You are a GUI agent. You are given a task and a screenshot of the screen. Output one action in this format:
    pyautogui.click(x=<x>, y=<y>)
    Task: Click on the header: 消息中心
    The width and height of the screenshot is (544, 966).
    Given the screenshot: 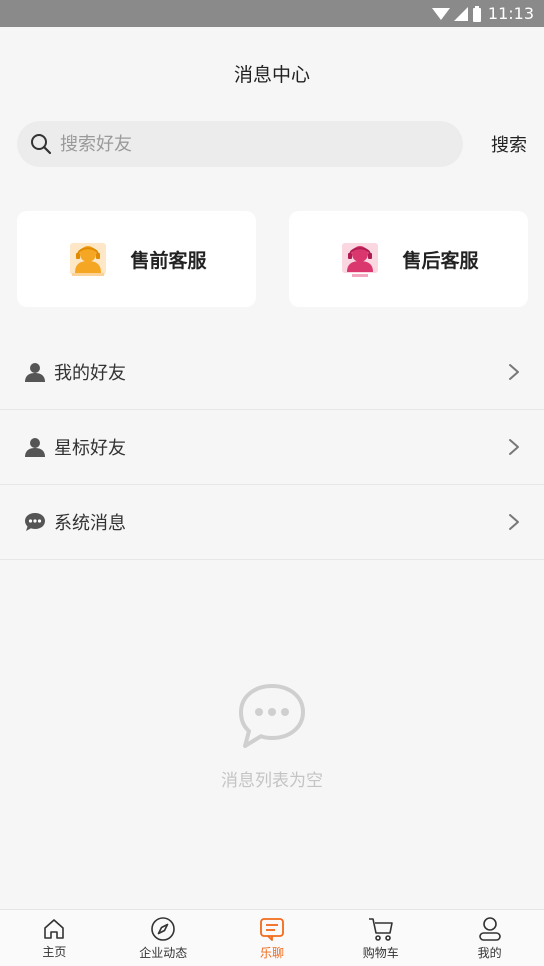 What is the action you would take?
    pyautogui.click(x=272, y=73)
    